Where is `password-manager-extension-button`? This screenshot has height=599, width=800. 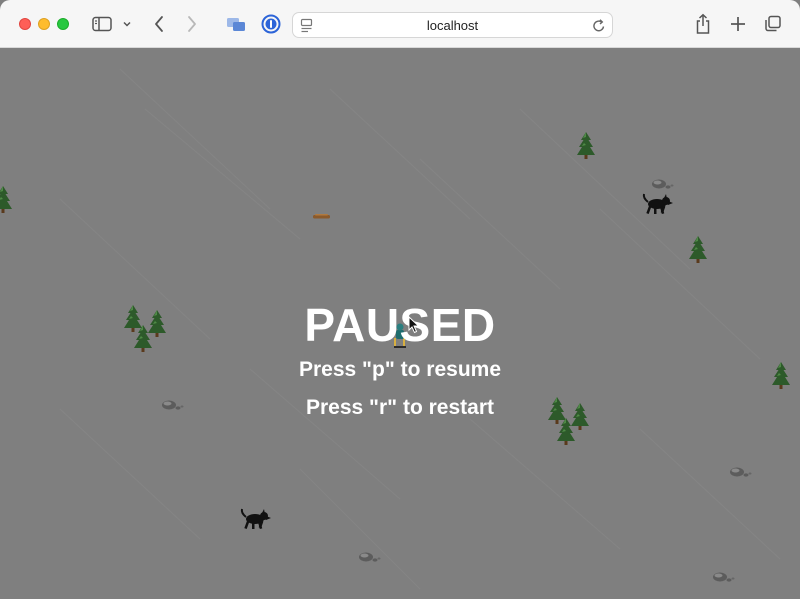 password-manager-extension-button is located at coordinates (271, 24).